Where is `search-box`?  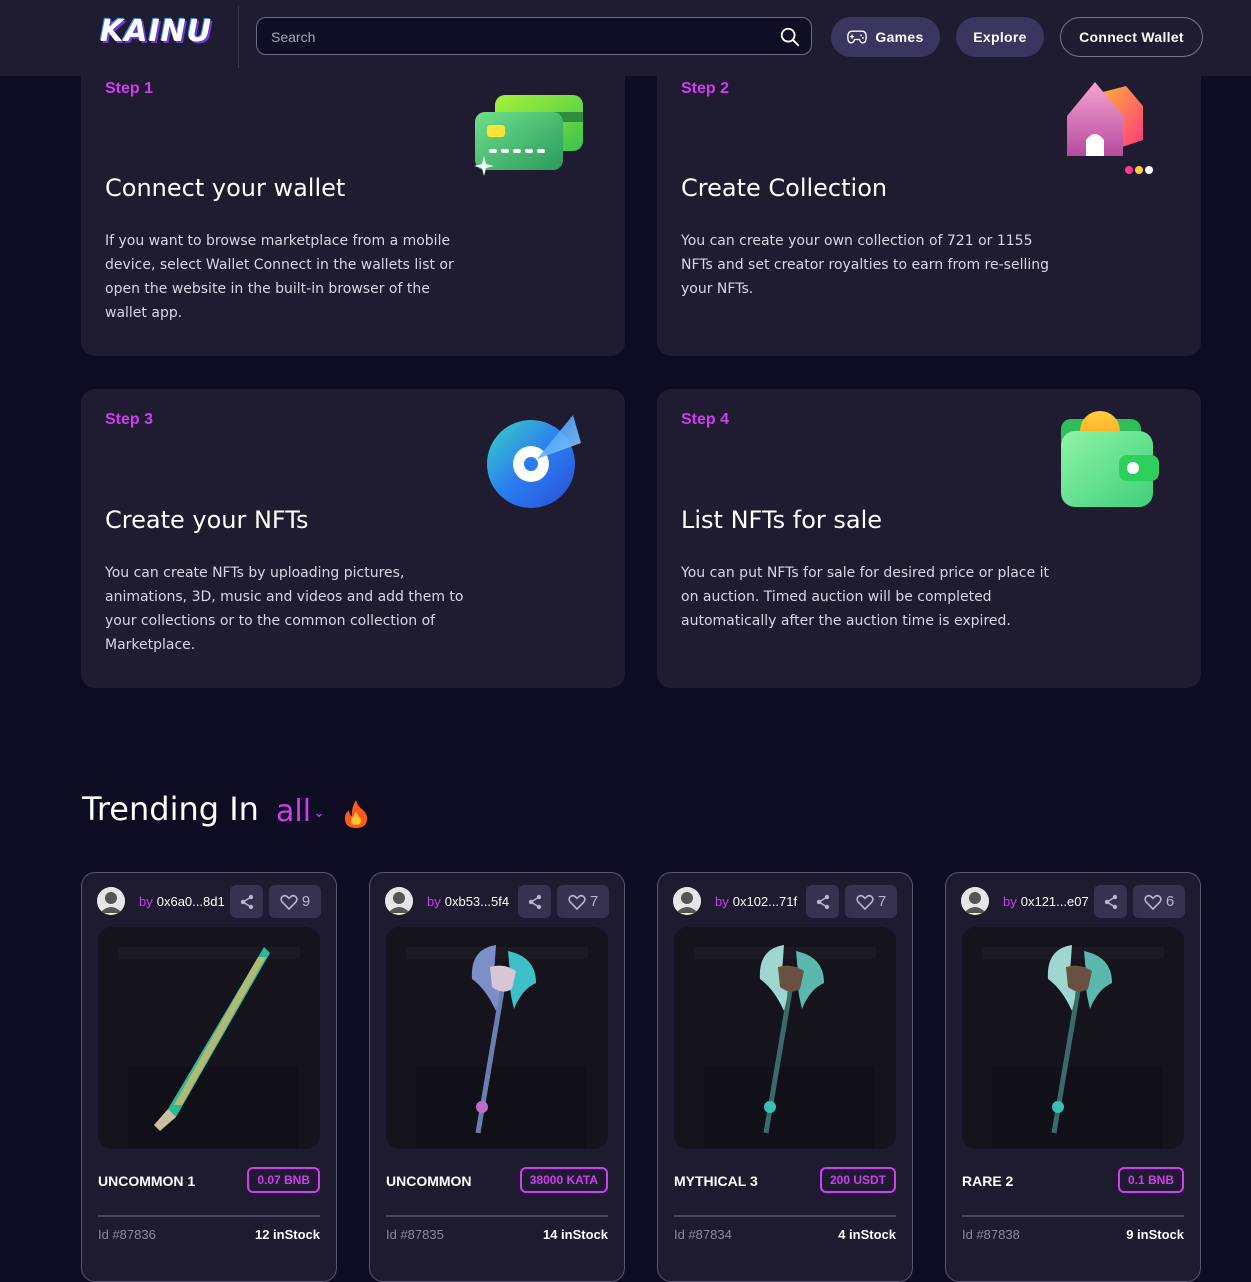 search-box is located at coordinates (534, 36).